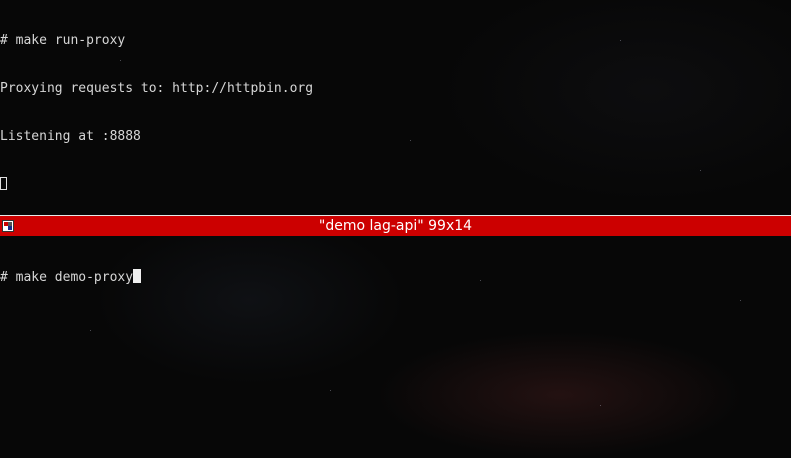  What do you see at coordinates (67, 277) in the screenshot?
I see `command-prompt: # make demo-proxy` at bounding box center [67, 277].